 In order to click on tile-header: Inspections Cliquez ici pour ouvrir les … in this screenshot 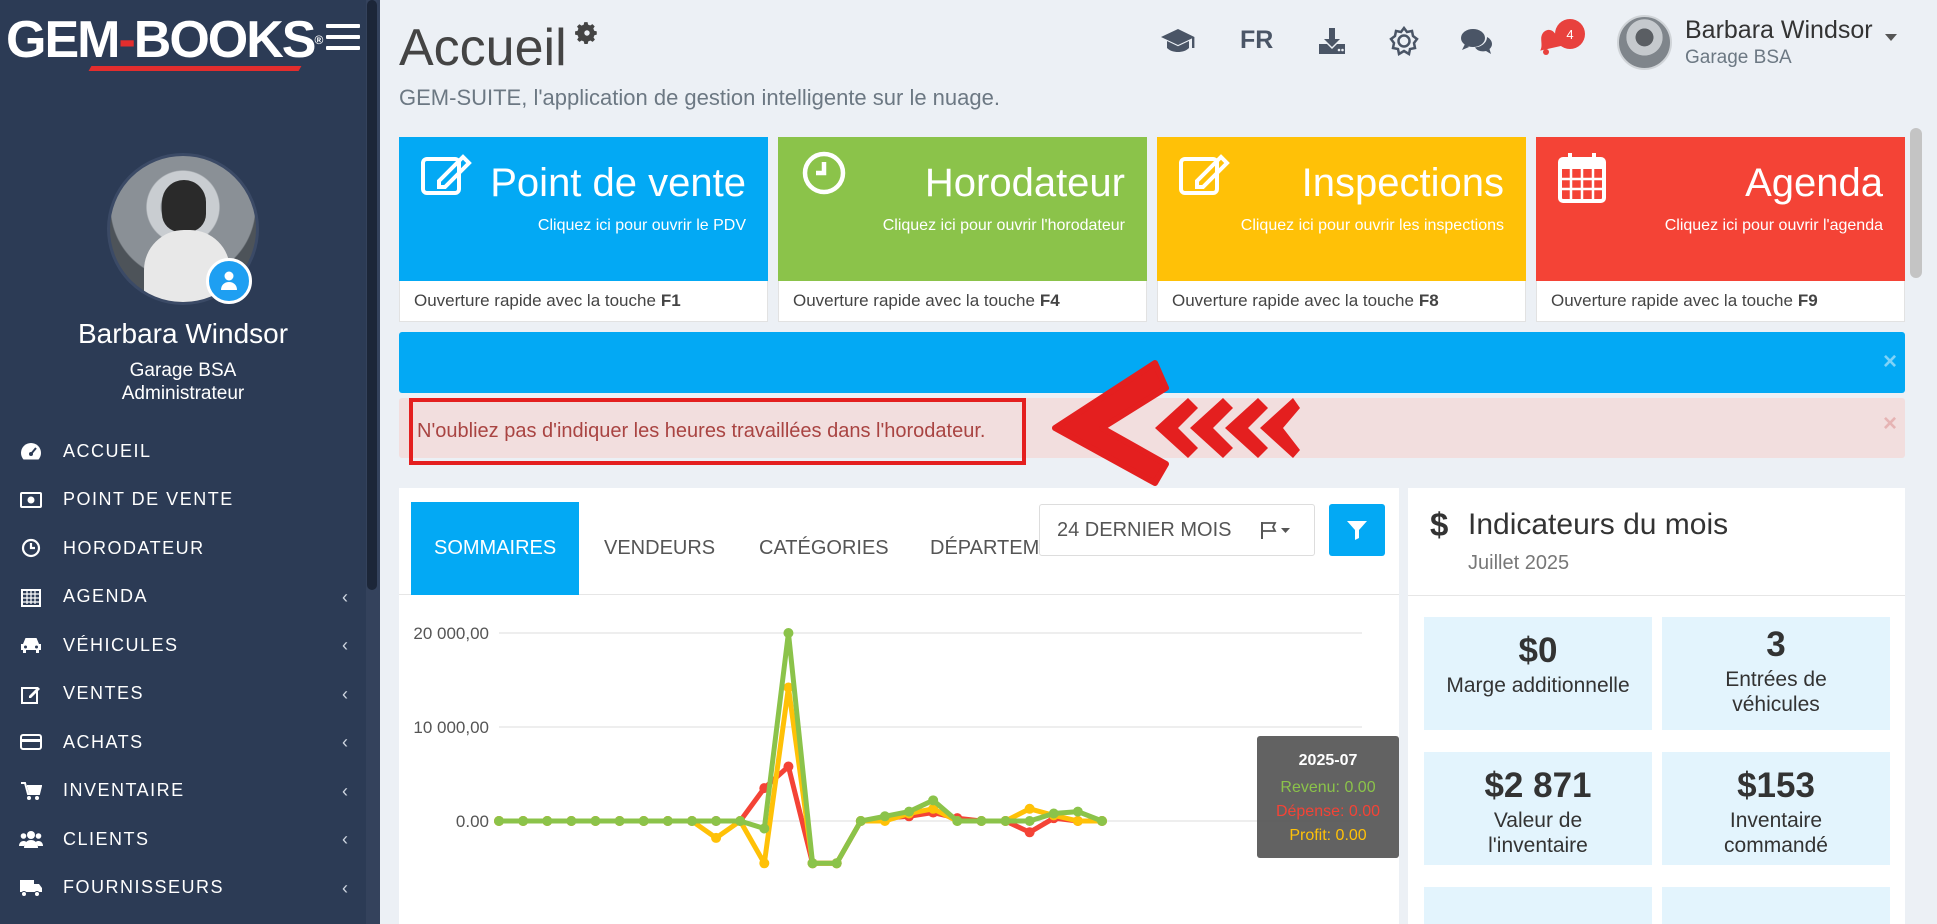, I will do `click(1341, 209)`.